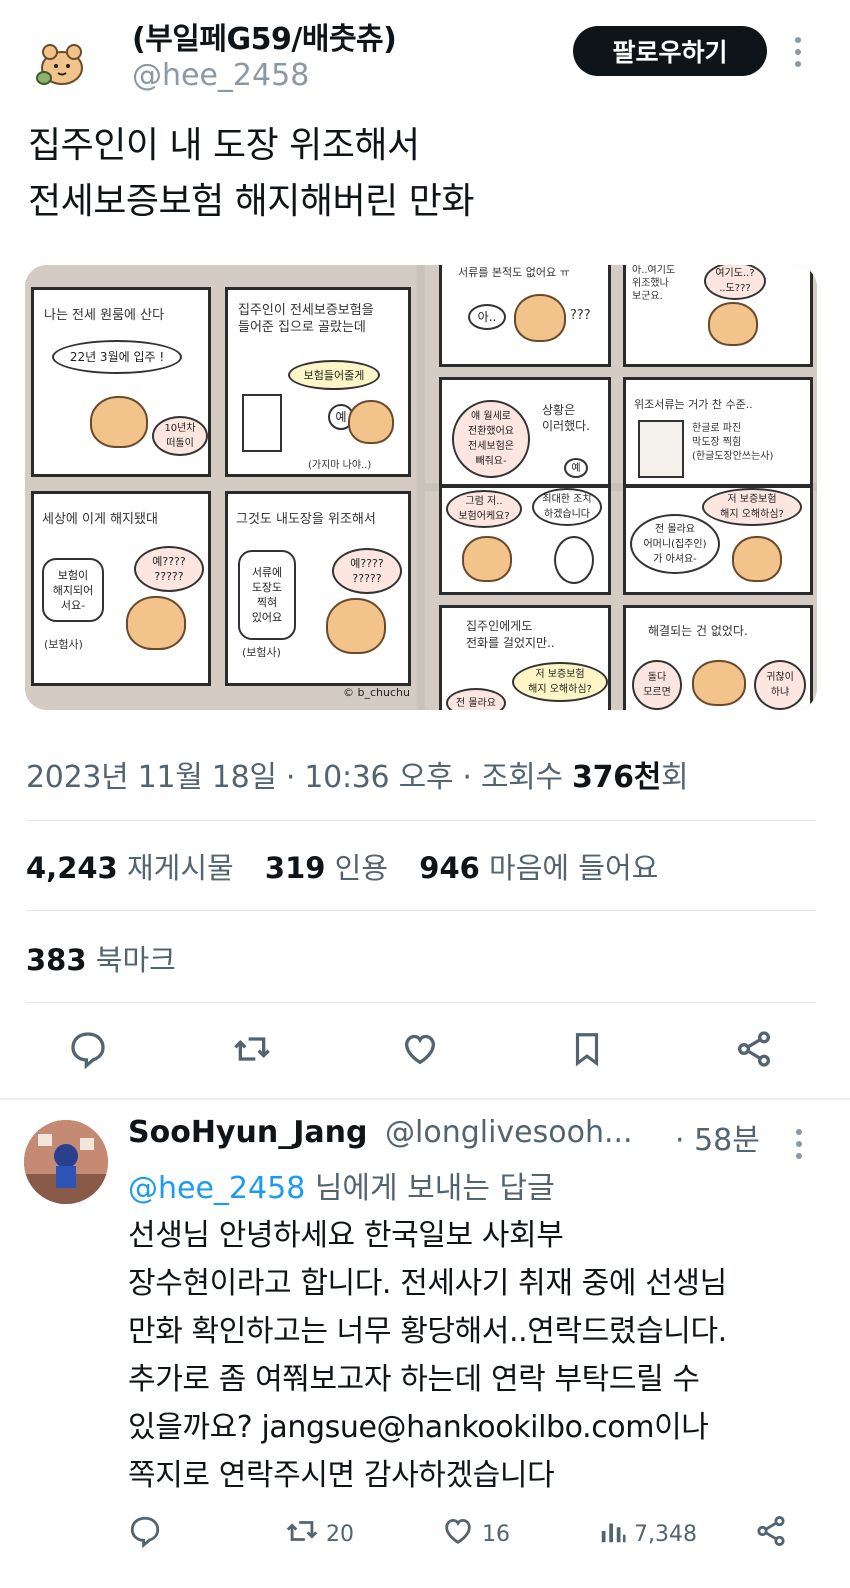  What do you see at coordinates (430, 1188) in the screenshot?
I see `replying-to-suffix: 님에게 보내는 답글` at bounding box center [430, 1188].